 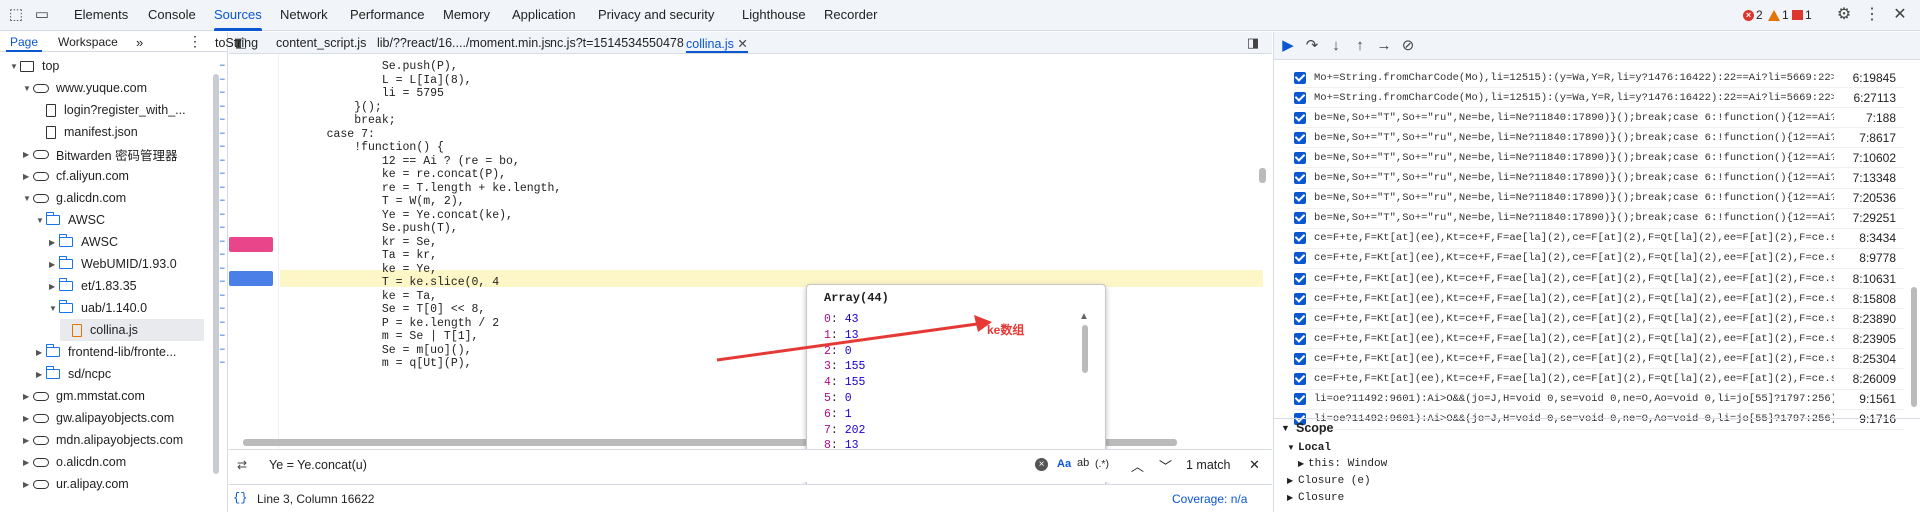 I want to click on closure-scope-2: Closure, so click(x=1321, y=498).